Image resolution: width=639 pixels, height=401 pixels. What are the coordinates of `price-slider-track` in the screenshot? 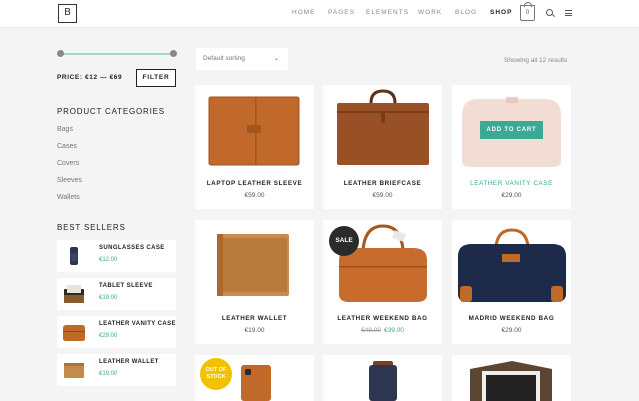 It's located at (116, 54).